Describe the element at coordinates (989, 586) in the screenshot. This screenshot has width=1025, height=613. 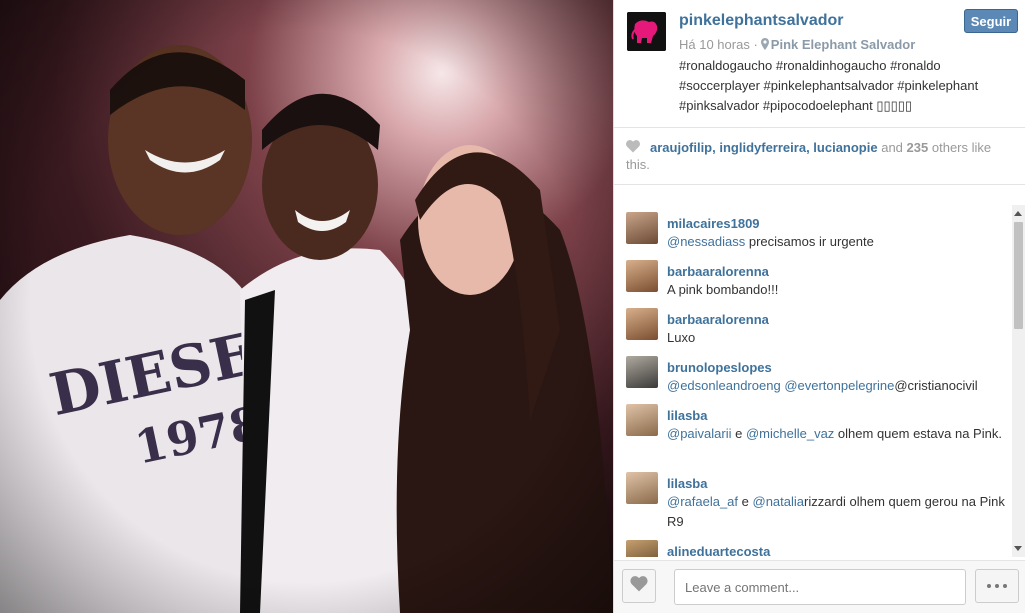
I see `ellipsis-icon` at that location.